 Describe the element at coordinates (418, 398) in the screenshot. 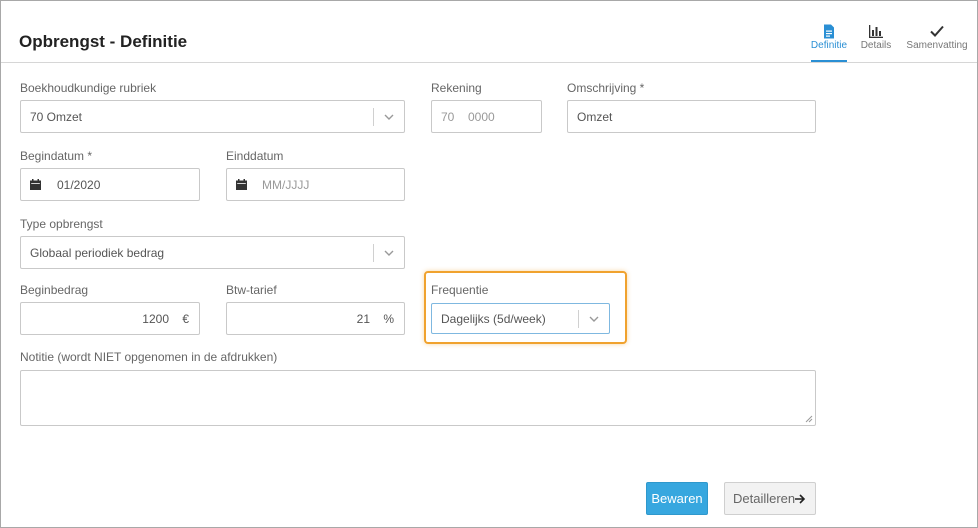

I see `notitie-textarea` at that location.